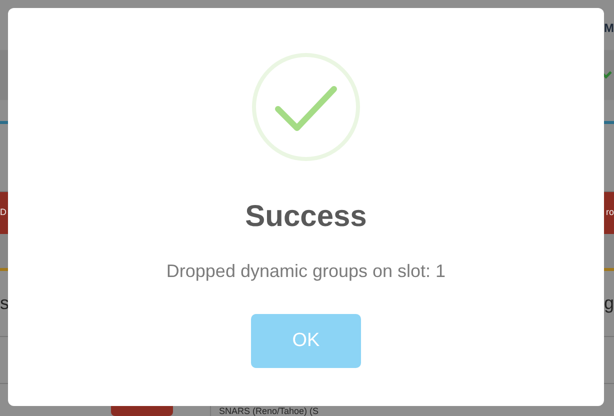 Image resolution: width=614 pixels, height=416 pixels. I want to click on label-text: s, so click(4, 303).